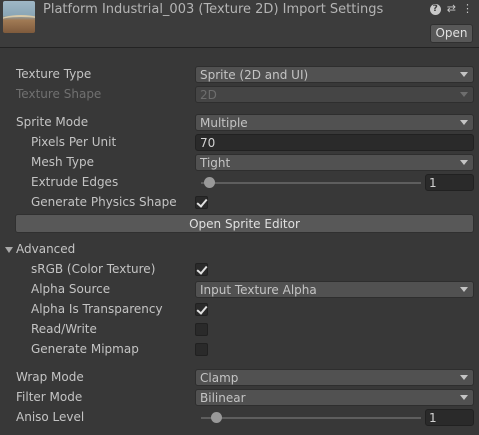 This screenshot has height=435, width=479. I want to click on srgb-label: sRGB (Color Texture), so click(93, 269).